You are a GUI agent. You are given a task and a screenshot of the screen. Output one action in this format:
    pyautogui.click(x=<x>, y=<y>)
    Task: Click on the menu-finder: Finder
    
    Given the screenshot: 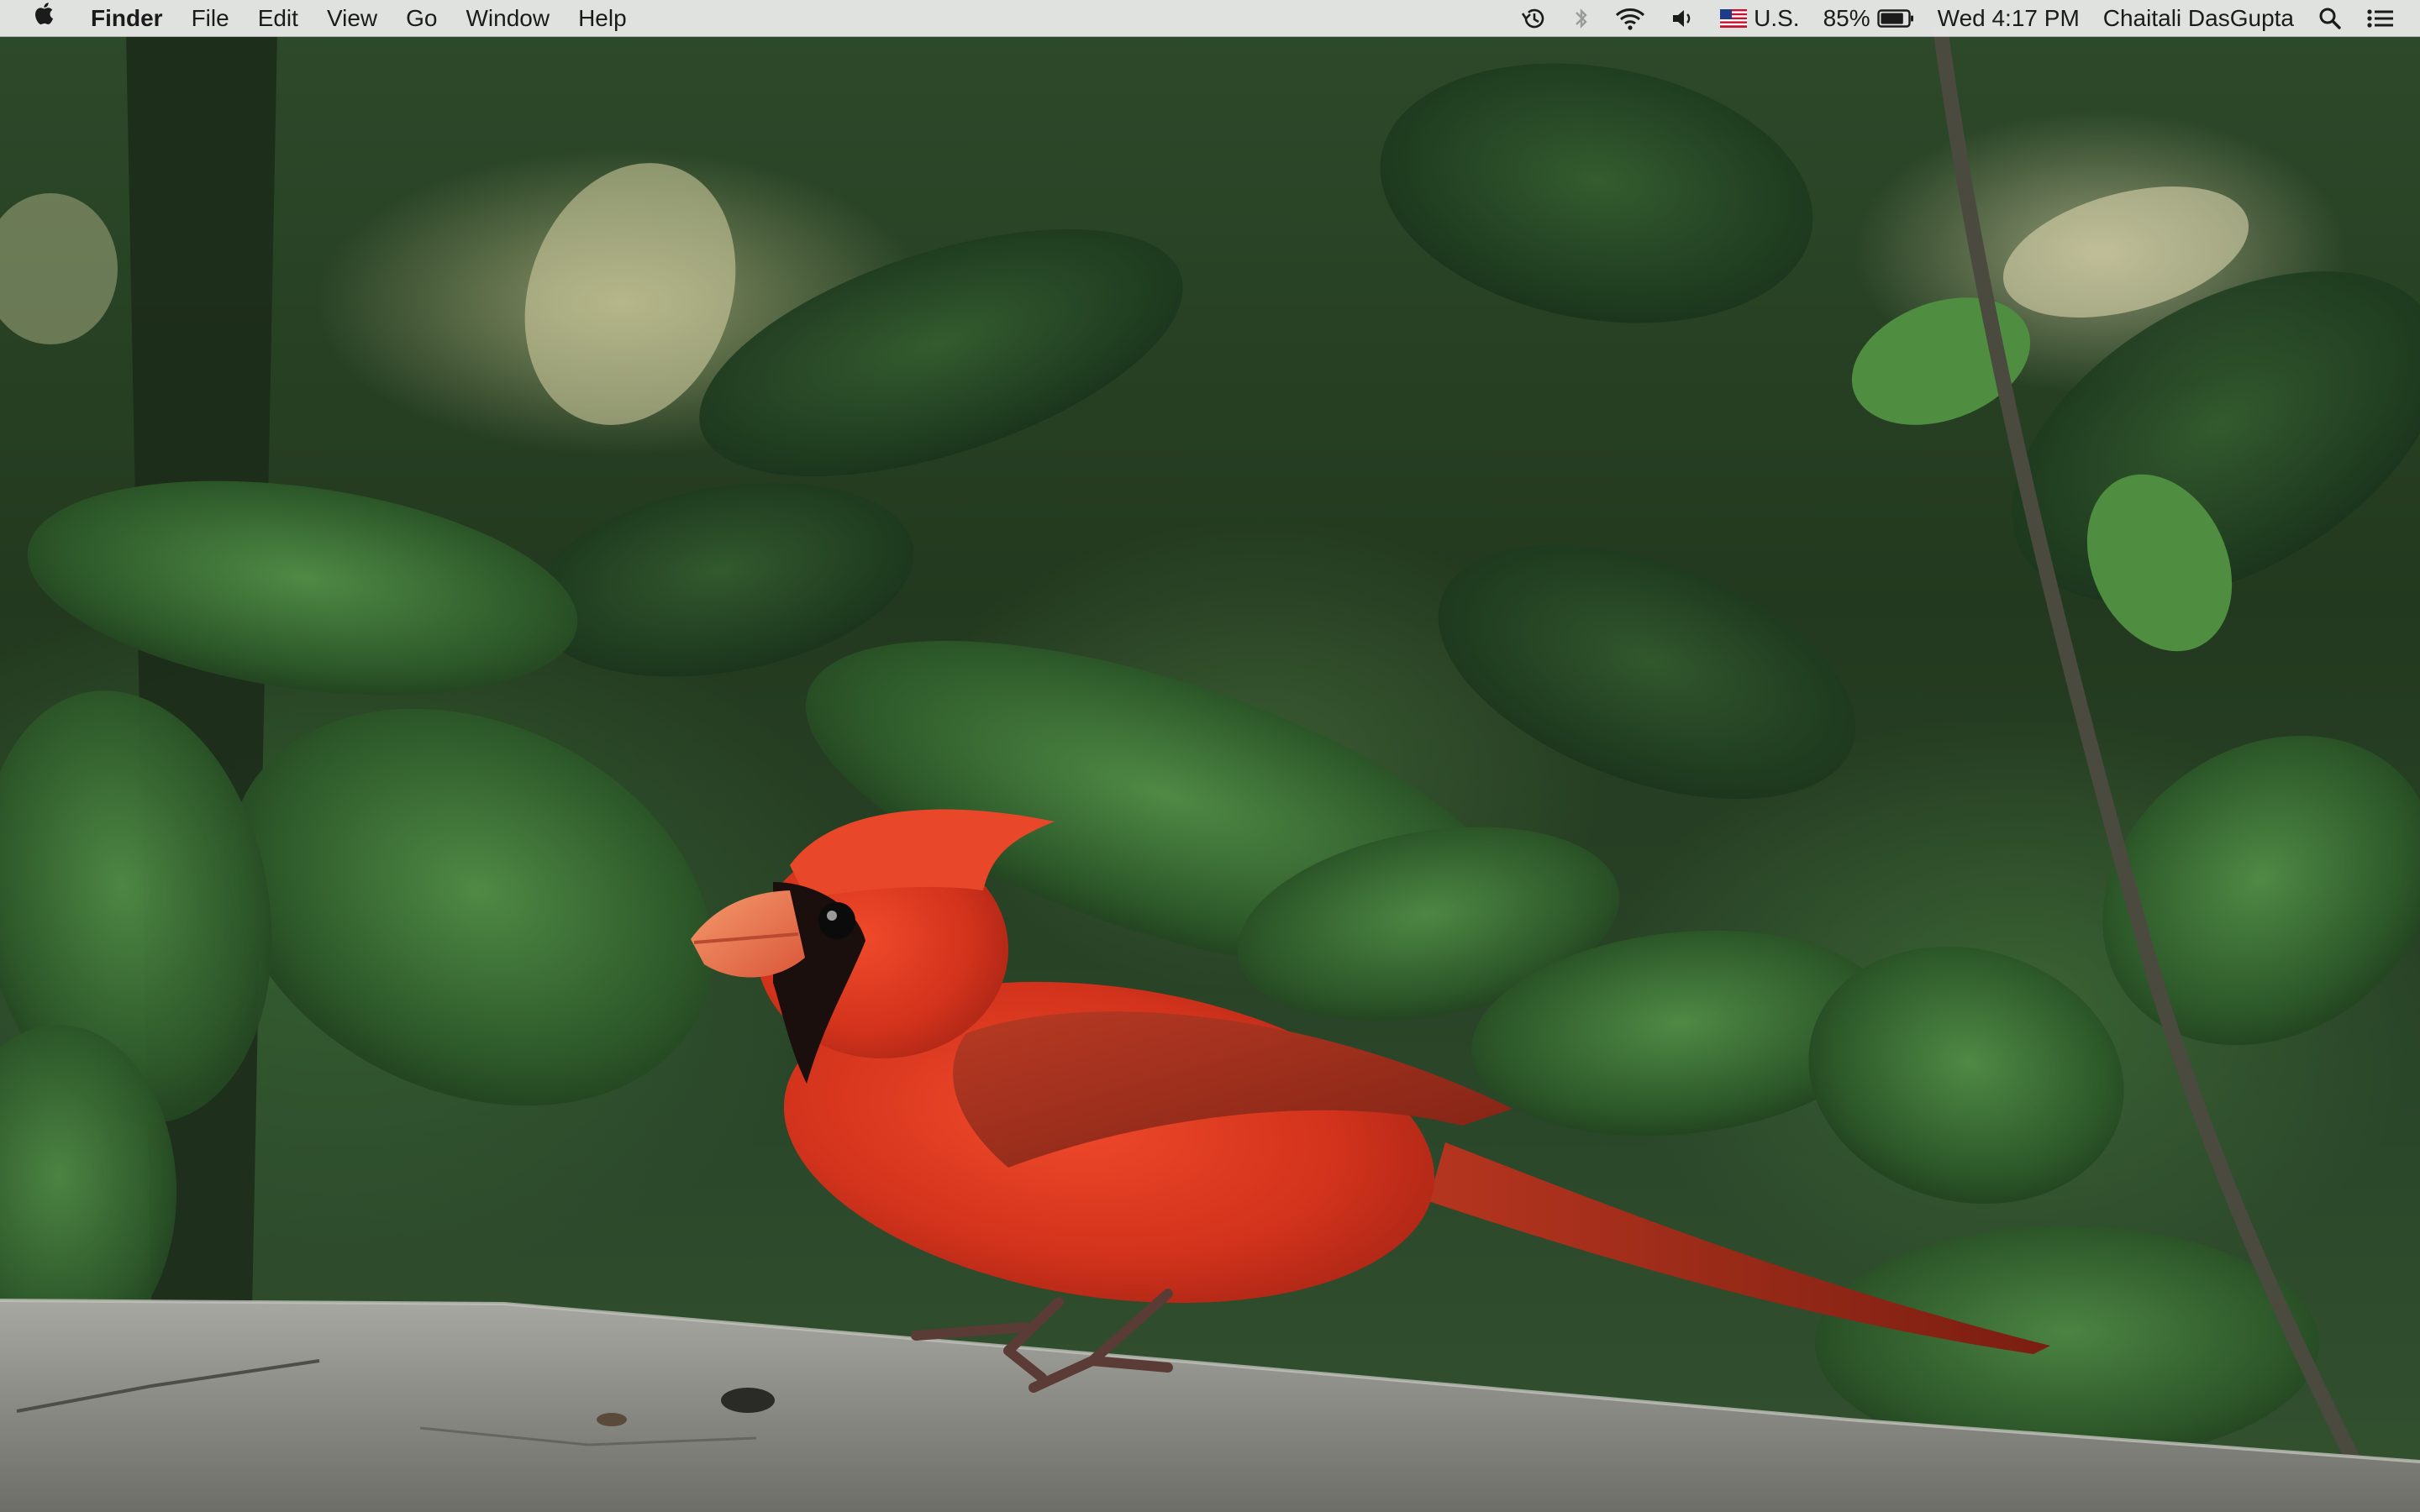 What is the action you would take?
    pyautogui.click(x=121, y=18)
    